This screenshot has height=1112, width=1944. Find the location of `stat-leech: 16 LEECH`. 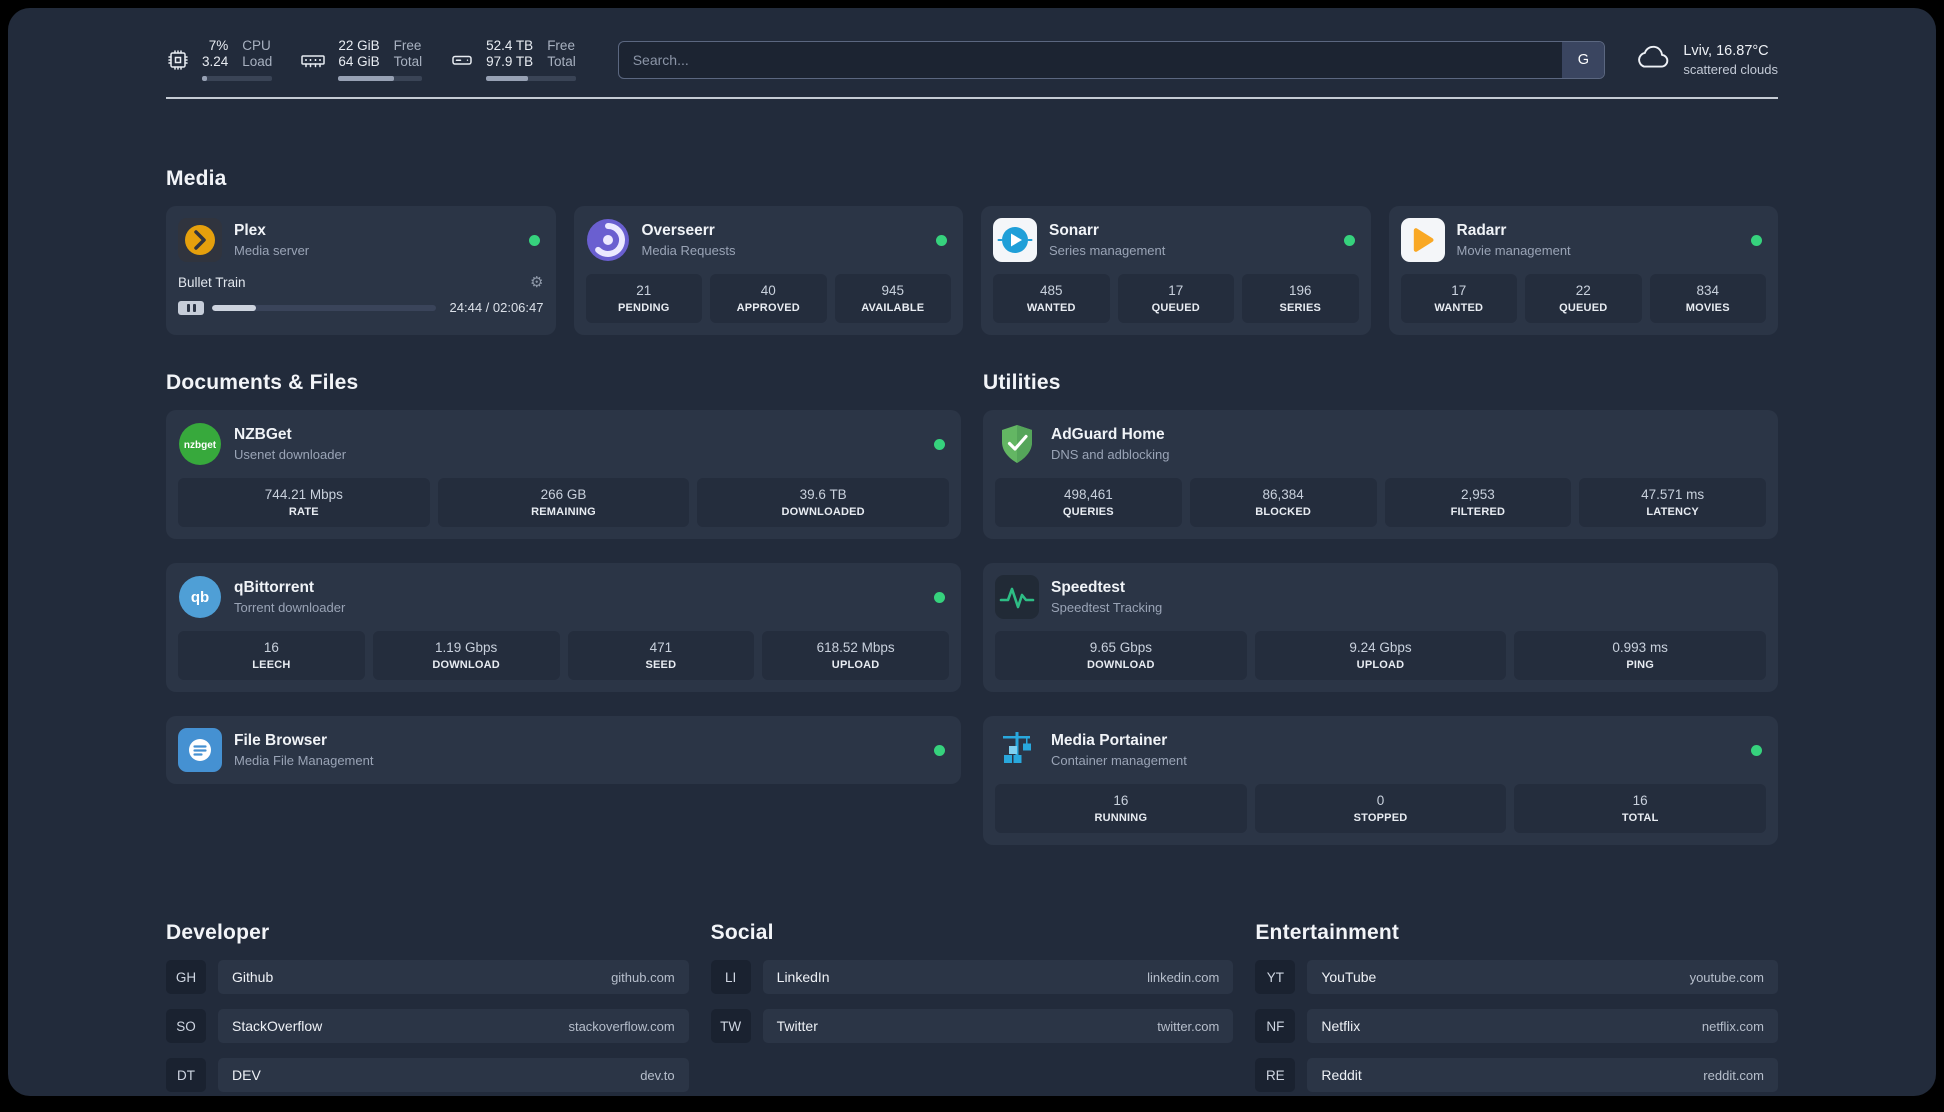

stat-leech: 16 LEECH is located at coordinates (271, 655).